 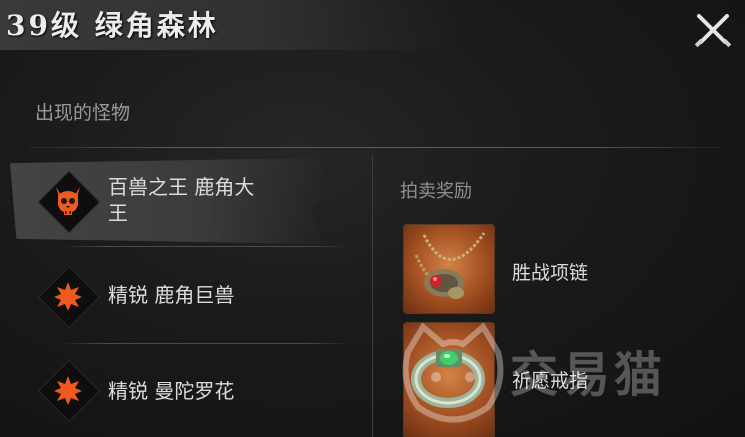 What do you see at coordinates (550, 381) in the screenshot?
I see `reward-name: 祈愿戒指` at bounding box center [550, 381].